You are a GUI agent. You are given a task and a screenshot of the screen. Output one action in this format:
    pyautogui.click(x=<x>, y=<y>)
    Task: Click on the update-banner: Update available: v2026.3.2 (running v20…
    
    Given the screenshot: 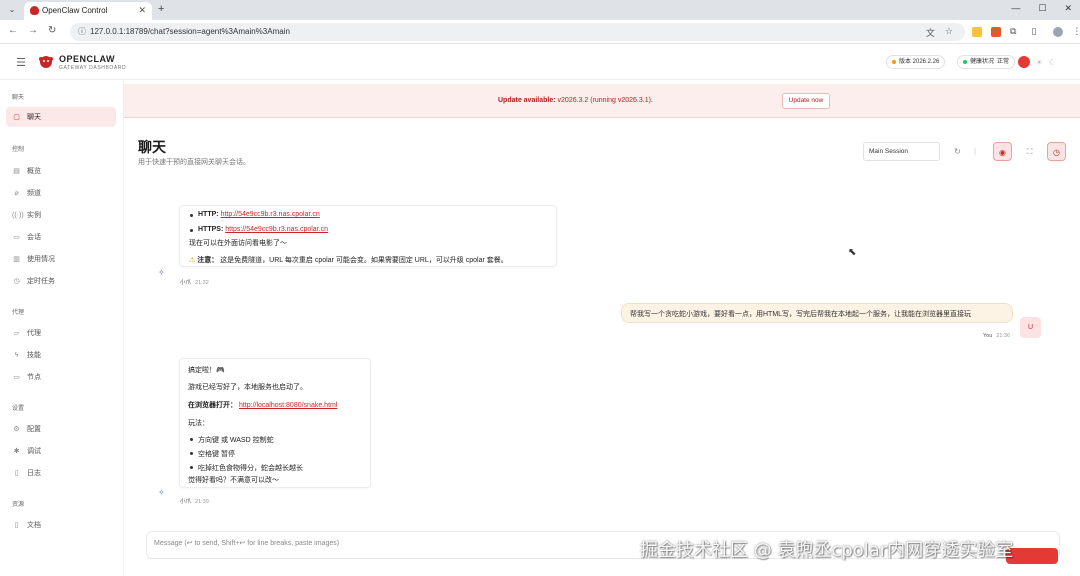 What is the action you would take?
    pyautogui.click(x=602, y=101)
    